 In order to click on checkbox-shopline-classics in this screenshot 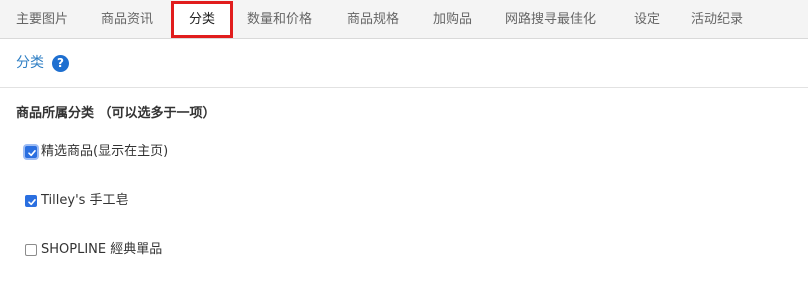, I will do `click(31, 250)`.